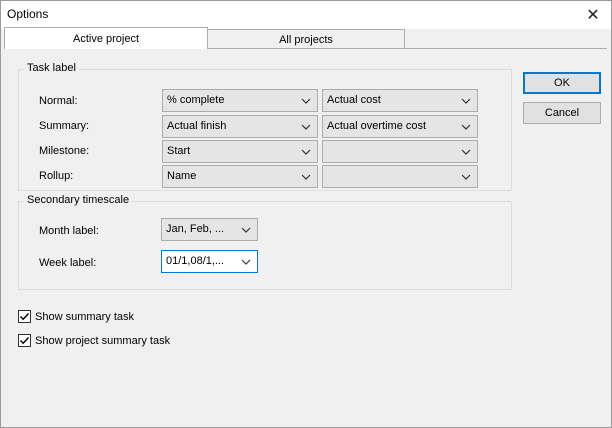 Image resolution: width=612 pixels, height=428 pixels. Describe the element at coordinates (64, 126) in the screenshot. I see `summary-label: Summary:` at that location.